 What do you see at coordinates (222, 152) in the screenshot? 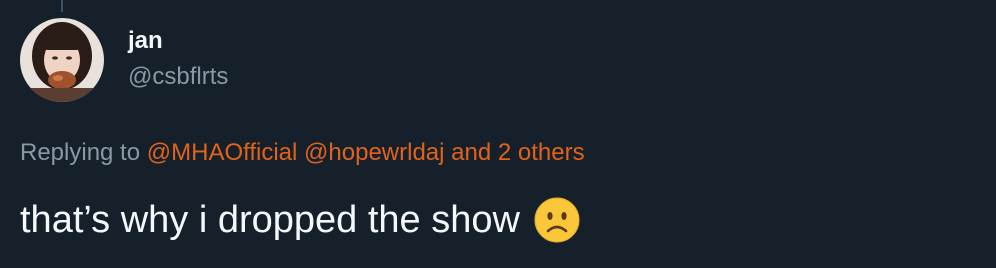
I see `mention-link-mhaofficial: @MHAOfficial` at bounding box center [222, 152].